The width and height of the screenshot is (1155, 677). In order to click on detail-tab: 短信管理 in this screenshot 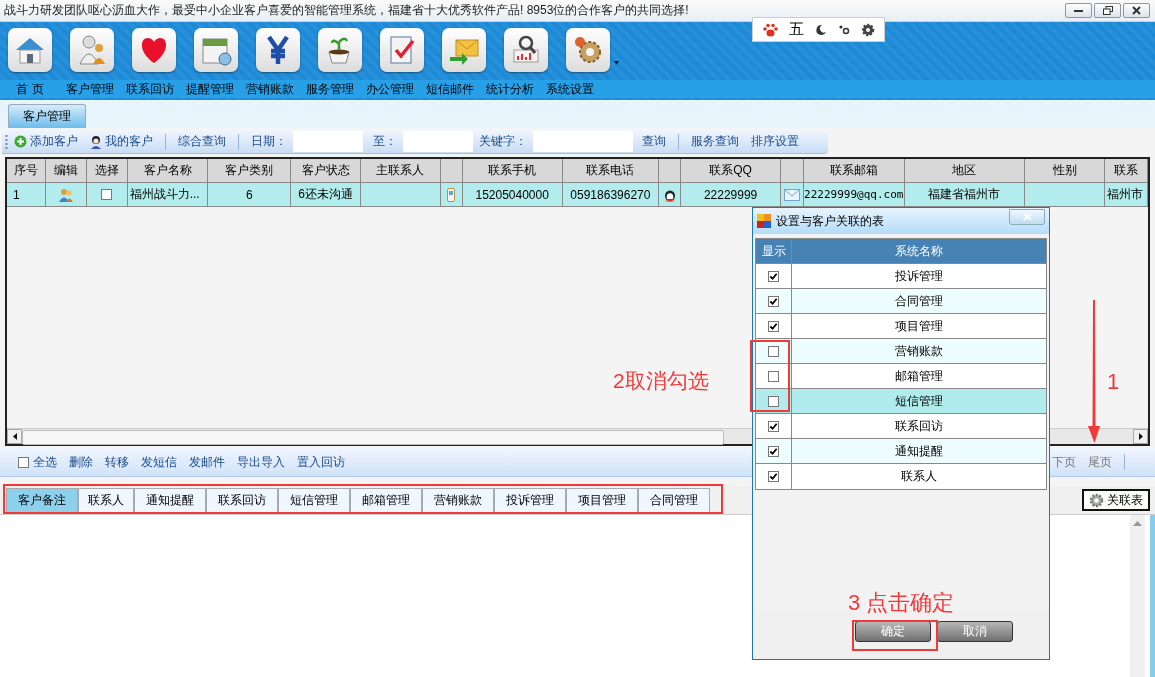, I will do `click(314, 500)`.